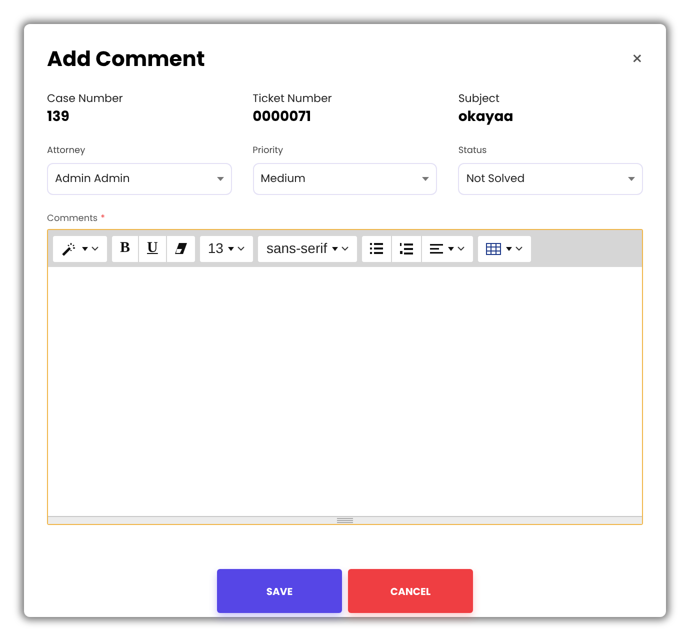 This screenshot has height=643, width=692. What do you see at coordinates (126, 60) in the screenshot?
I see `dialog-title: Add Comment` at bounding box center [126, 60].